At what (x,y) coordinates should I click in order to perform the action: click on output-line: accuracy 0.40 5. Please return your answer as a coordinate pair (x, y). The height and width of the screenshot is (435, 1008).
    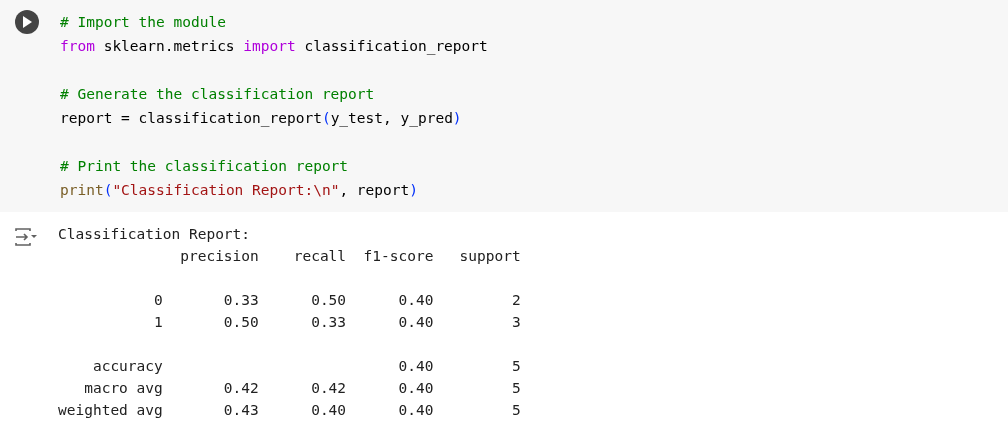
    Looking at the image, I should click on (306, 366).